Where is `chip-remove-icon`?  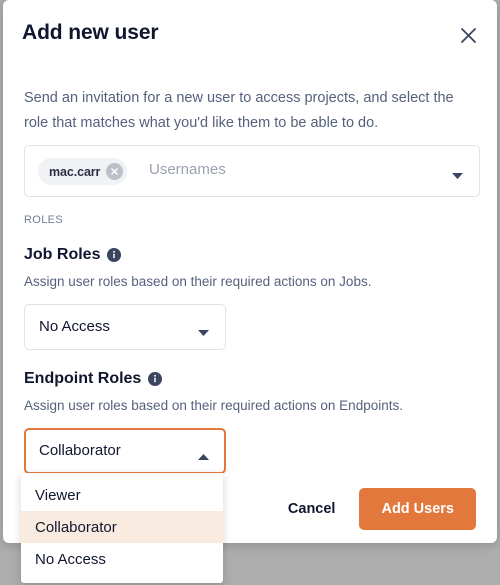 chip-remove-icon is located at coordinates (115, 171).